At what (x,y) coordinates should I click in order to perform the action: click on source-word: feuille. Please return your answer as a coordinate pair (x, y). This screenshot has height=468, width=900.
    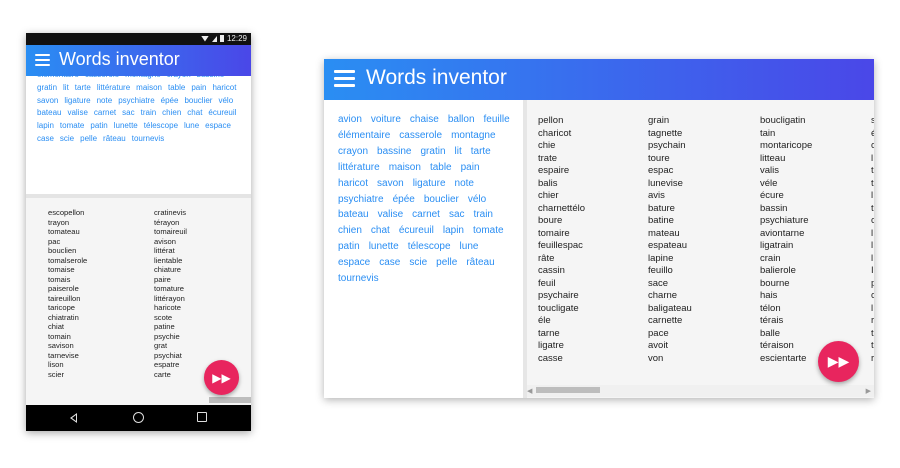
    Looking at the image, I should click on (496, 119).